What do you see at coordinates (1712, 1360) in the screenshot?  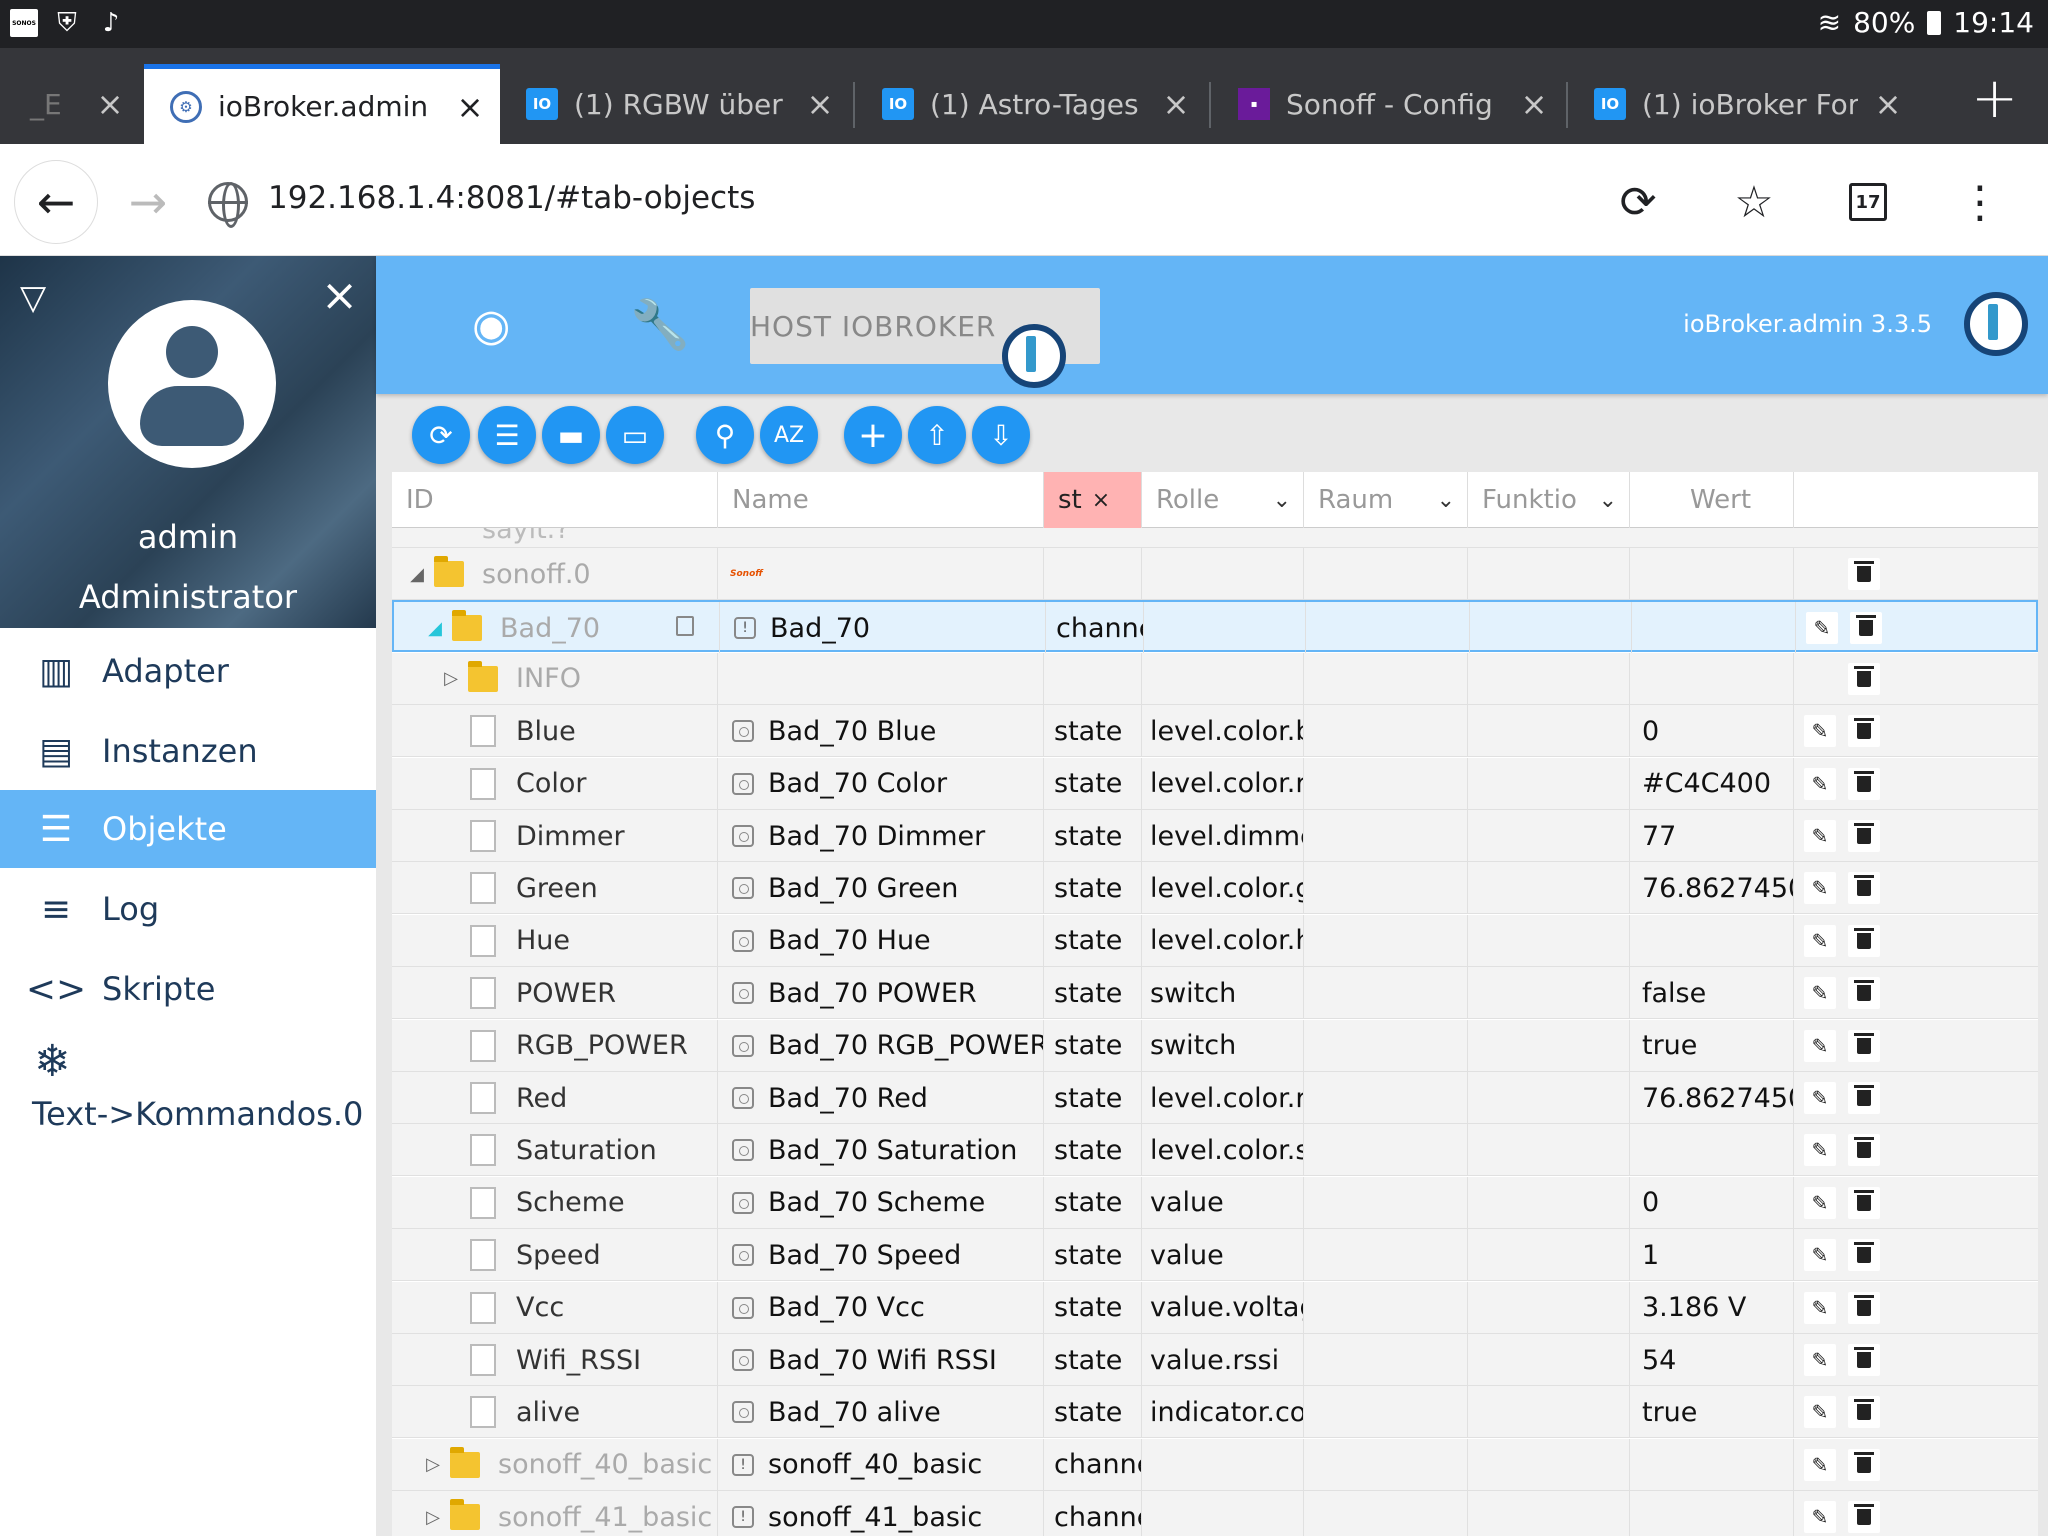 I see `row-value: 54` at bounding box center [1712, 1360].